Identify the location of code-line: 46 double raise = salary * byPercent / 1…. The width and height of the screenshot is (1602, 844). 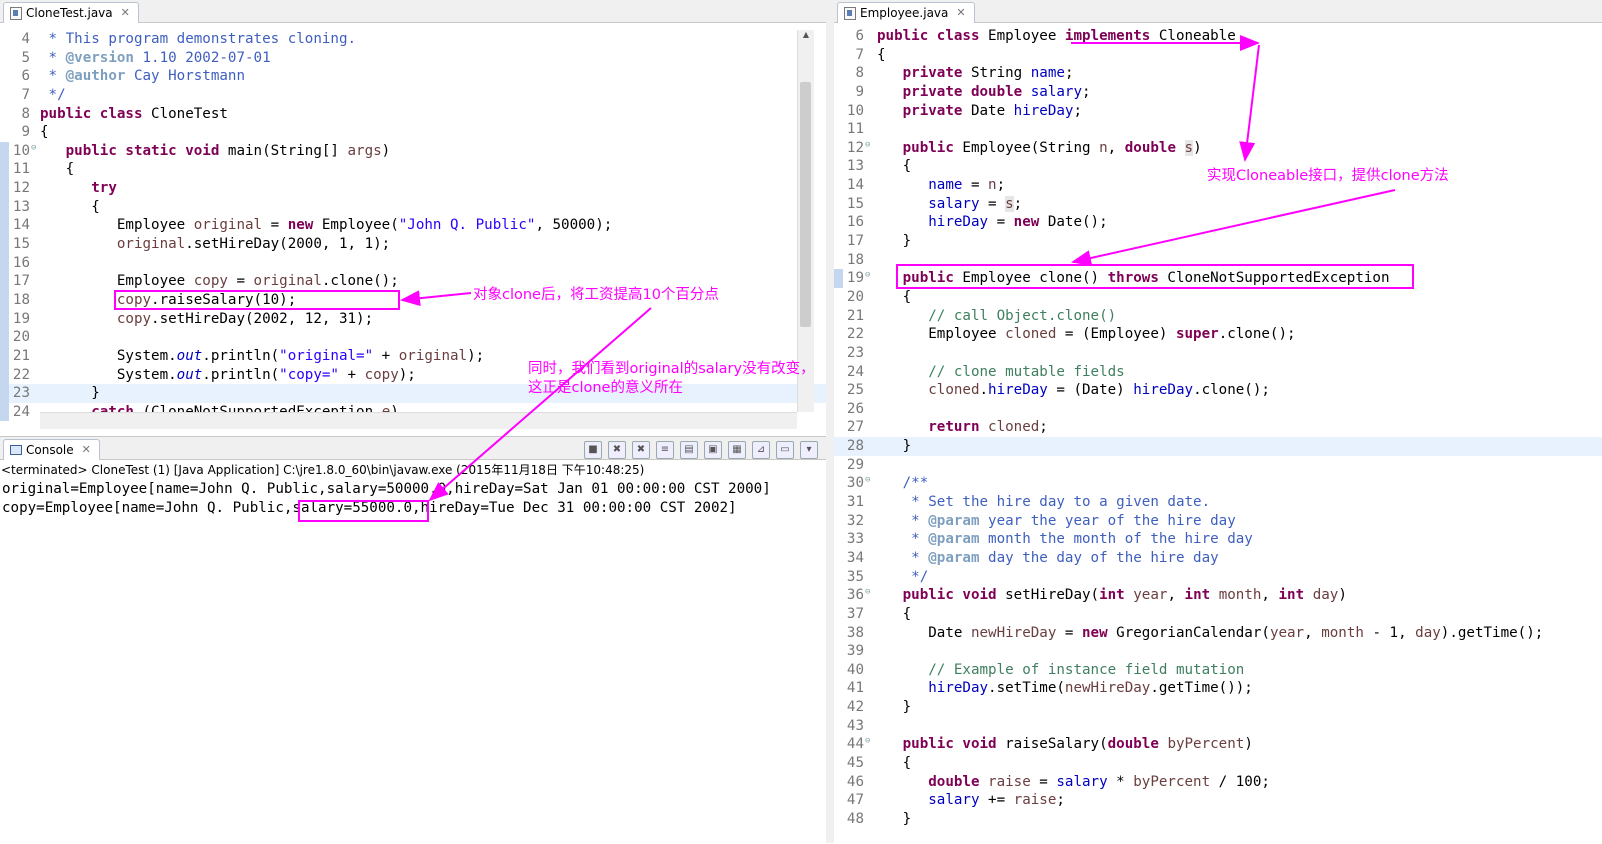
(1218, 782).